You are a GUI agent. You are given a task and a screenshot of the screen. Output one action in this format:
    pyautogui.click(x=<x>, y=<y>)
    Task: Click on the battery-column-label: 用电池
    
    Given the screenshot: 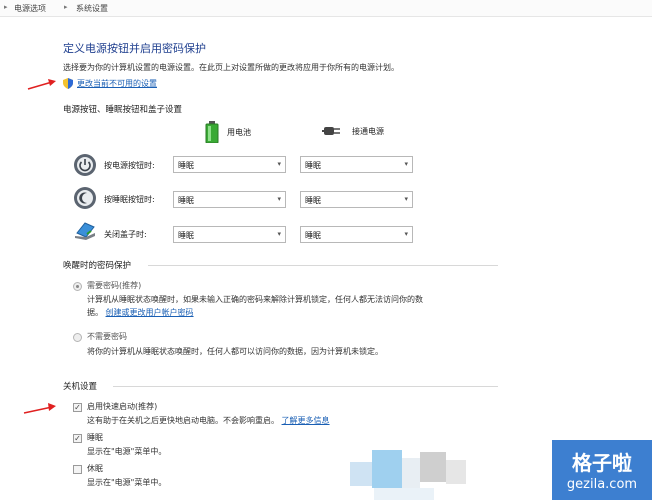 What is the action you would take?
    pyautogui.click(x=239, y=132)
    